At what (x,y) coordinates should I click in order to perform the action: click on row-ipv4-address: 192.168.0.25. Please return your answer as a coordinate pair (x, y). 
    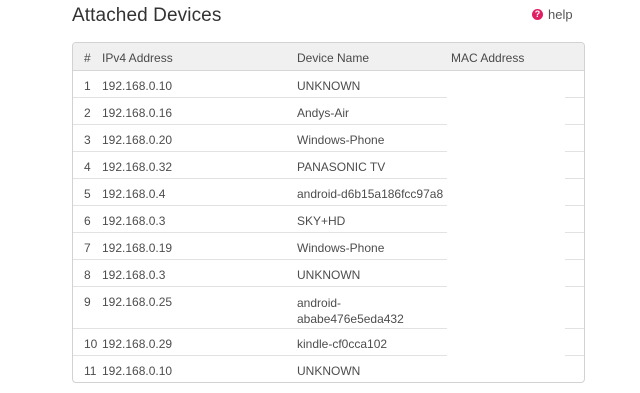
    Looking at the image, I should click on (137, 302).